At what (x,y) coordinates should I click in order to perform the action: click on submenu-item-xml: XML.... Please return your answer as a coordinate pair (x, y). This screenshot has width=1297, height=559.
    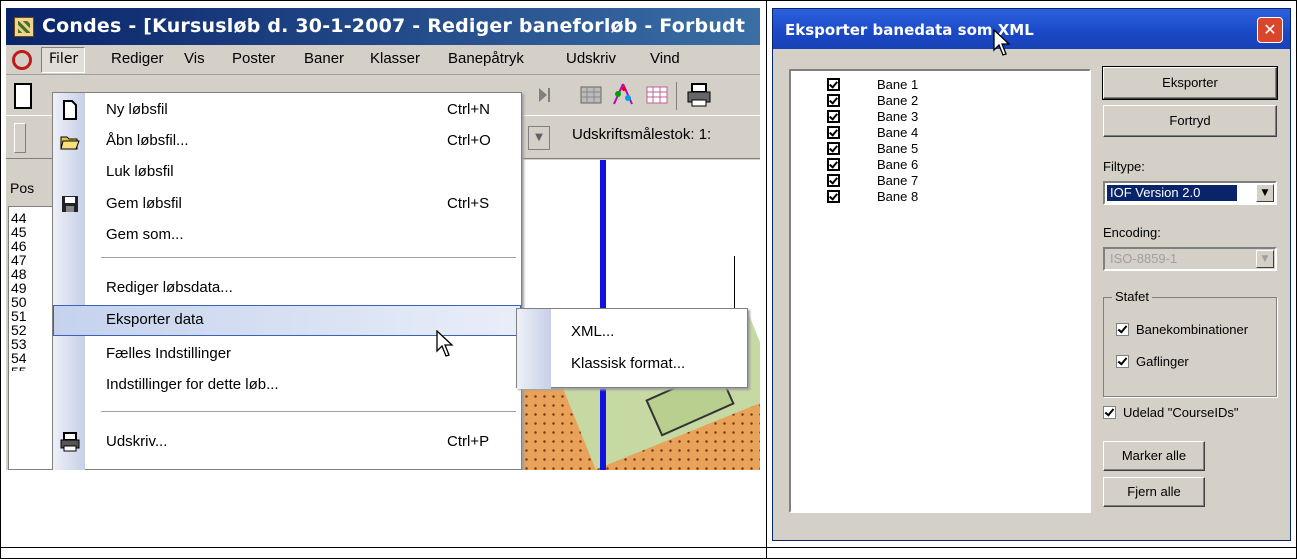
    Looking at the image, I should click on (592, 331).